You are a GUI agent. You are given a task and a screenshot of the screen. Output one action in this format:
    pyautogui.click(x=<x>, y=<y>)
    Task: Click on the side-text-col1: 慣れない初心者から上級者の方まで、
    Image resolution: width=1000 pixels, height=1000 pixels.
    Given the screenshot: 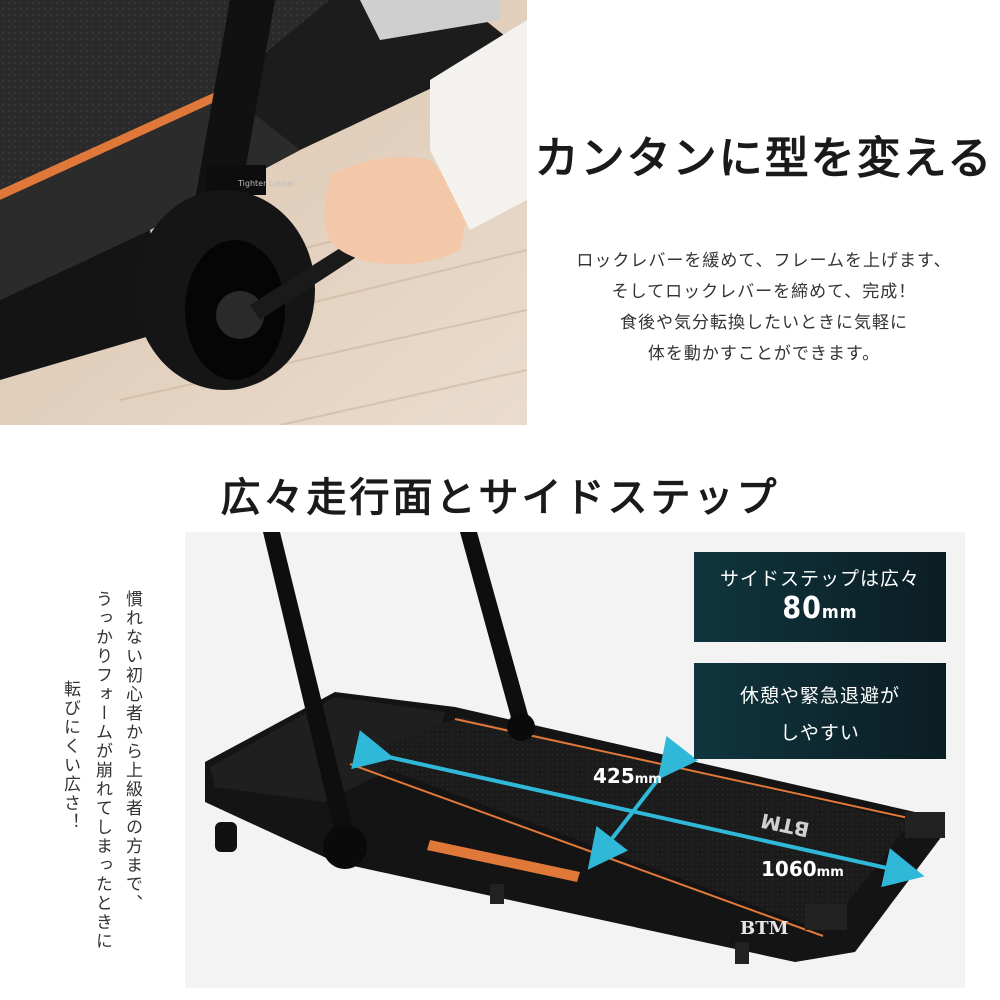 What is the action you would take?
    pyautogui.click(x=132, y=751)
    